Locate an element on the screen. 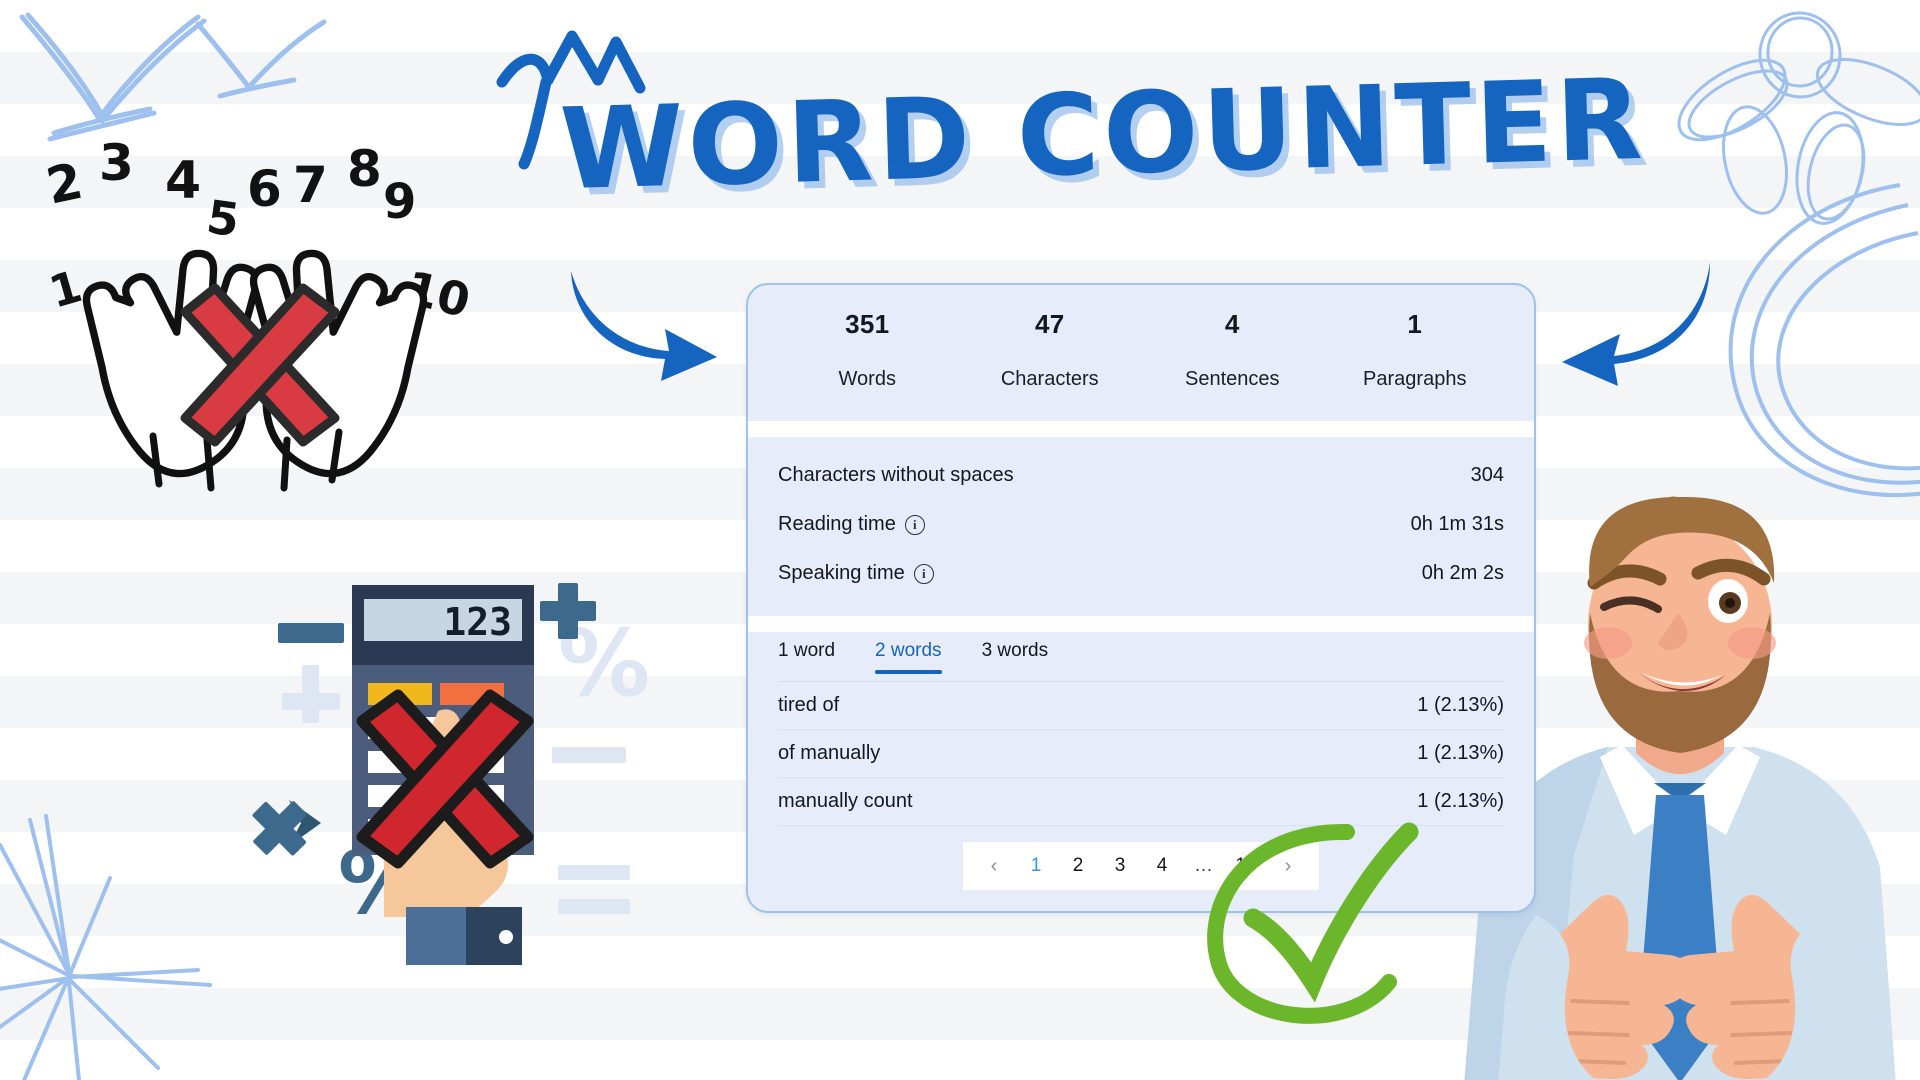 The image size is (1920, 1080). pagination-page-4: 4 is located at coordinates (1162, 866).